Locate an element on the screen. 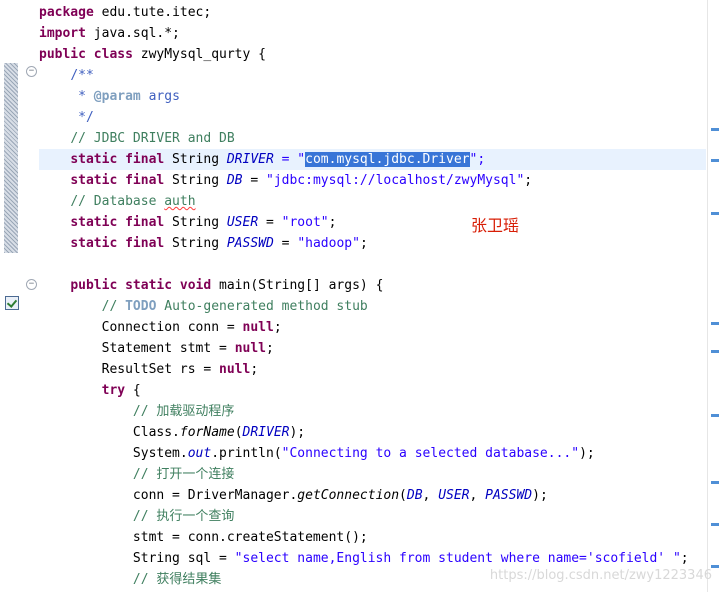 The height and width of the screenshot is (592, 722). code-line: // Database auth is located at coordinates (133, 201).